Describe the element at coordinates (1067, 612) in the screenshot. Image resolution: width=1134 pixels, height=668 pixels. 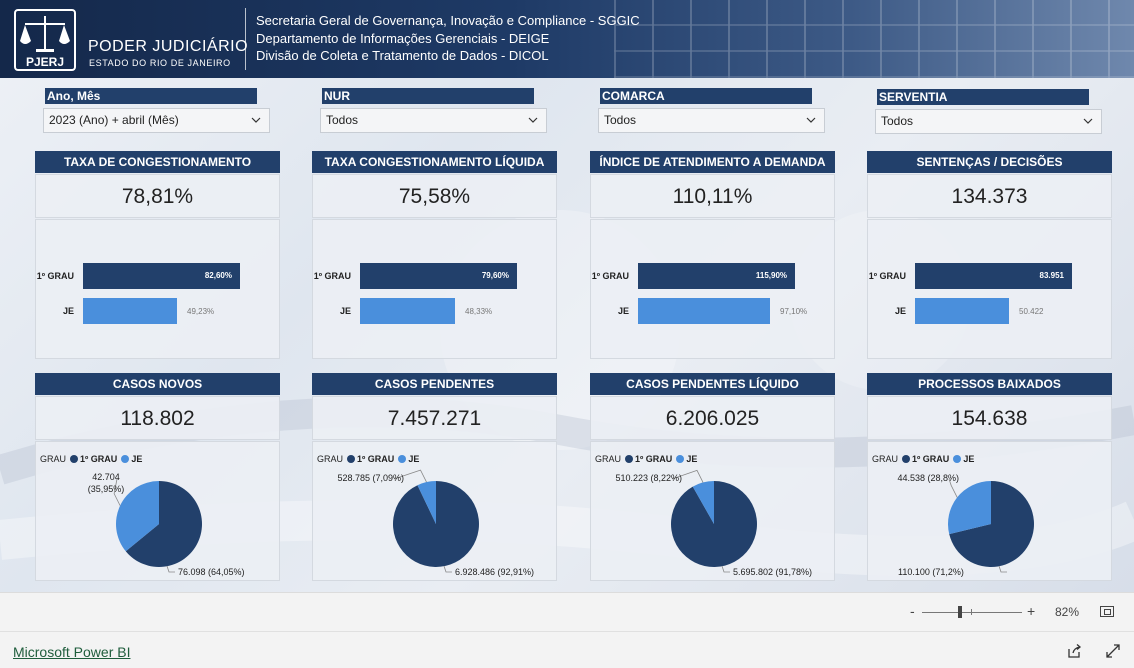
I see `zoom-level: 82%` at that location.